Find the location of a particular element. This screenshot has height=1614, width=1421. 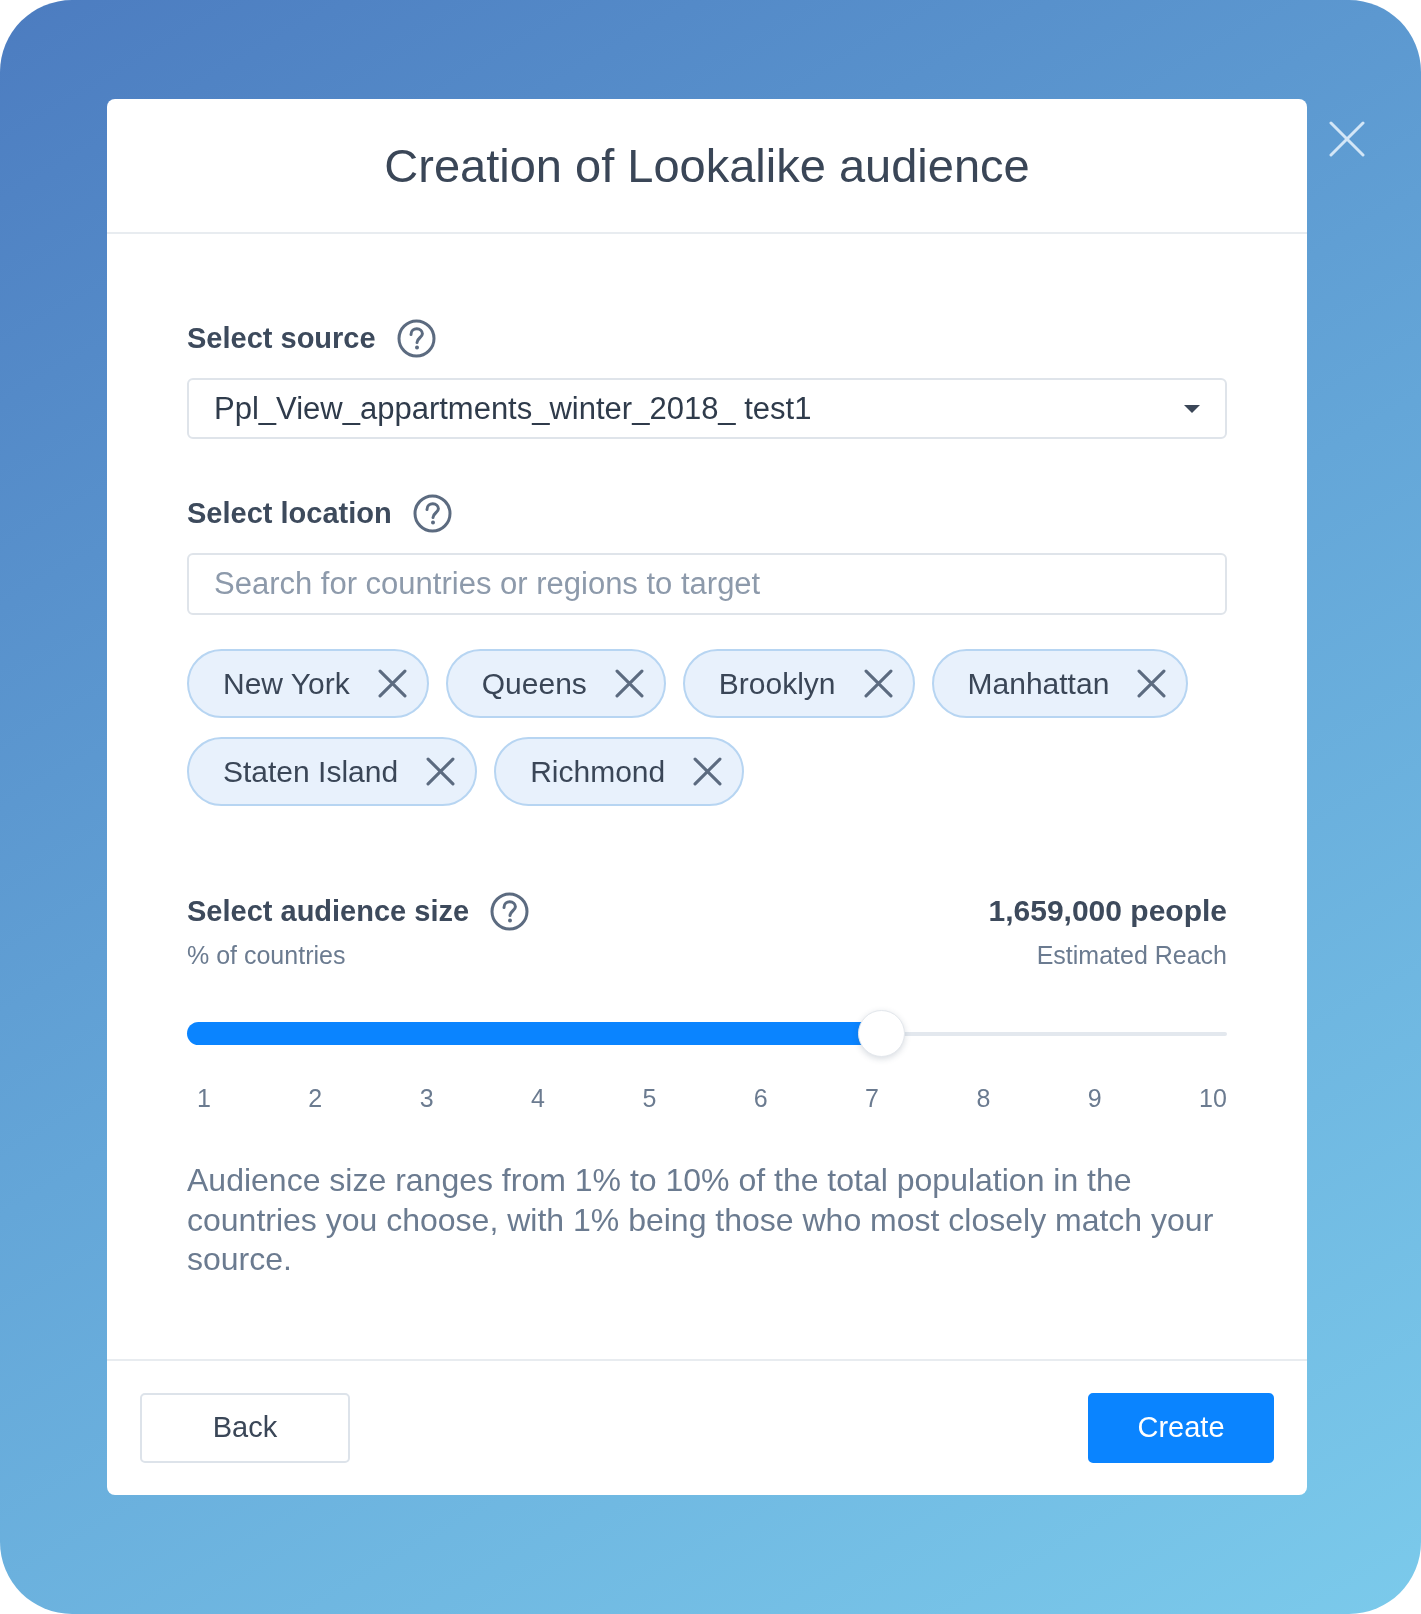

tick-label: 5 is located at coordinates (649, 1098).